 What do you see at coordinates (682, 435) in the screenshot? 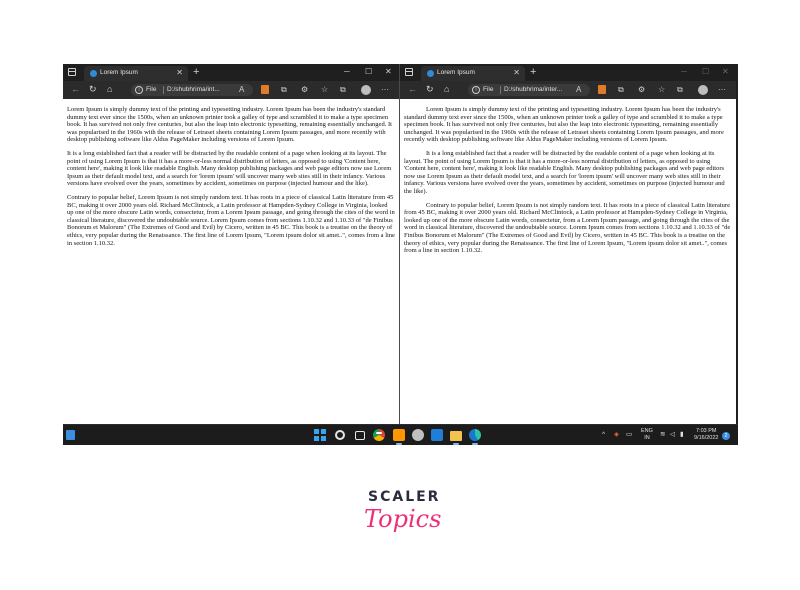
I see `battery-icon: ▮` at bounding box center [682, 435].